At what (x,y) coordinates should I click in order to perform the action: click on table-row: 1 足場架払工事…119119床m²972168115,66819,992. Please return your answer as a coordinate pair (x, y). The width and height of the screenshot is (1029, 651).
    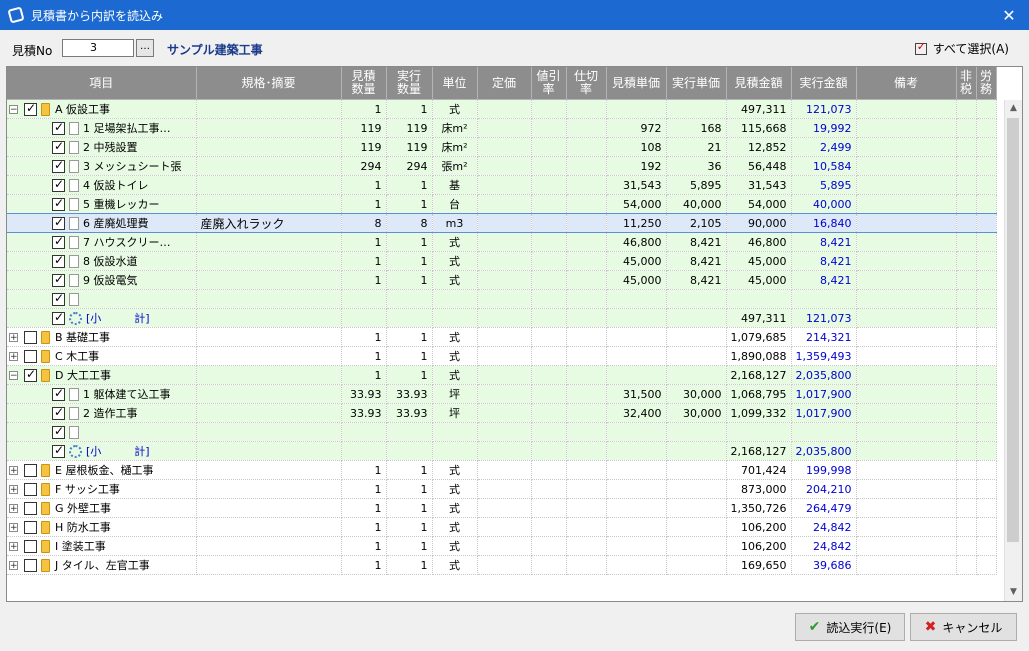
    Looking at the image, I should click on (502, 128).